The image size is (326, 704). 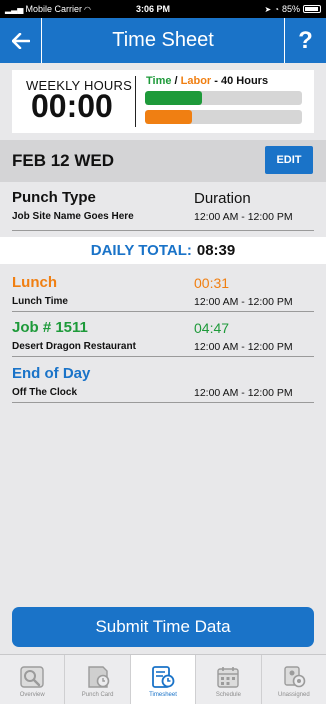 What do you see at coordinates (32, 677) in the screenshot?
I see `overview-icon` at bounding box center [32, 677].